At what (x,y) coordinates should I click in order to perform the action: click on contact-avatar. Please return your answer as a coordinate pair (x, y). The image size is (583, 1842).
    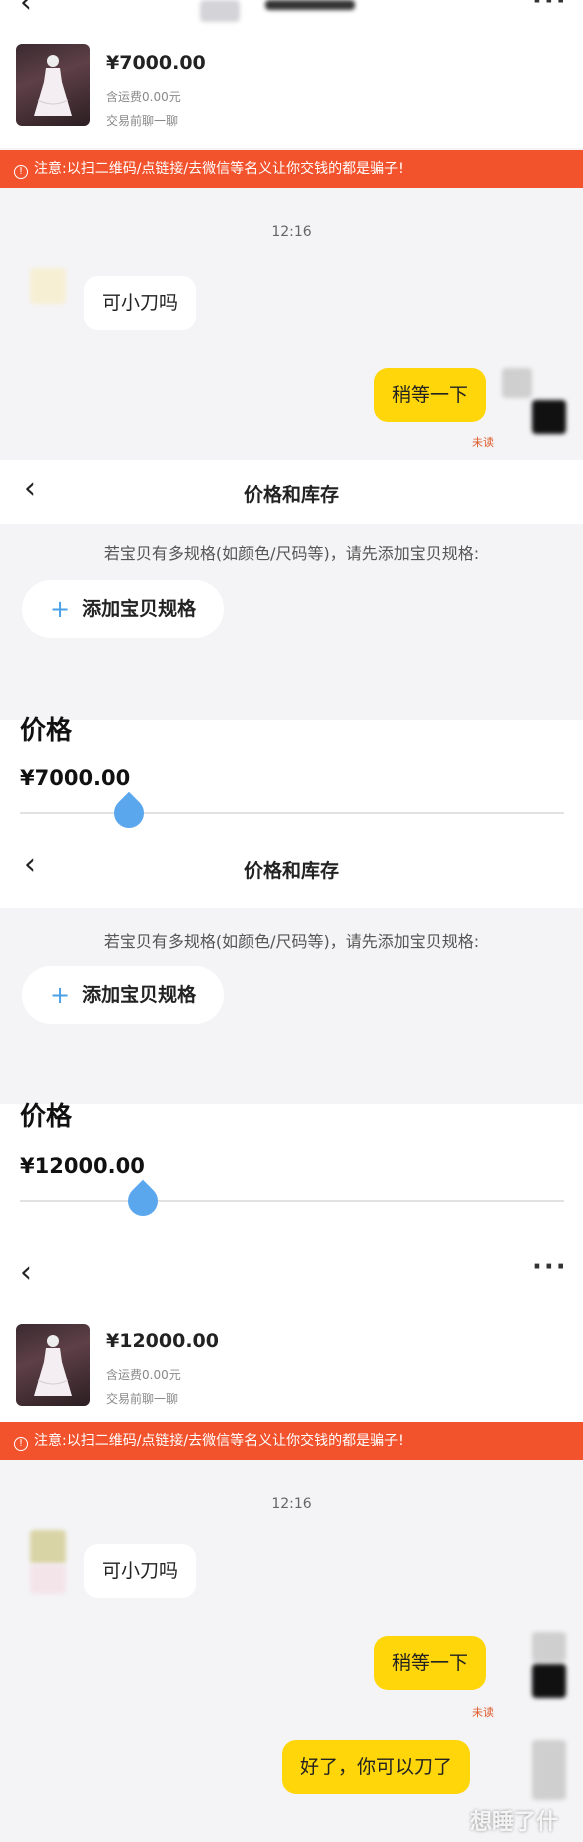
    Looking at the image, I should click on (220, 11).